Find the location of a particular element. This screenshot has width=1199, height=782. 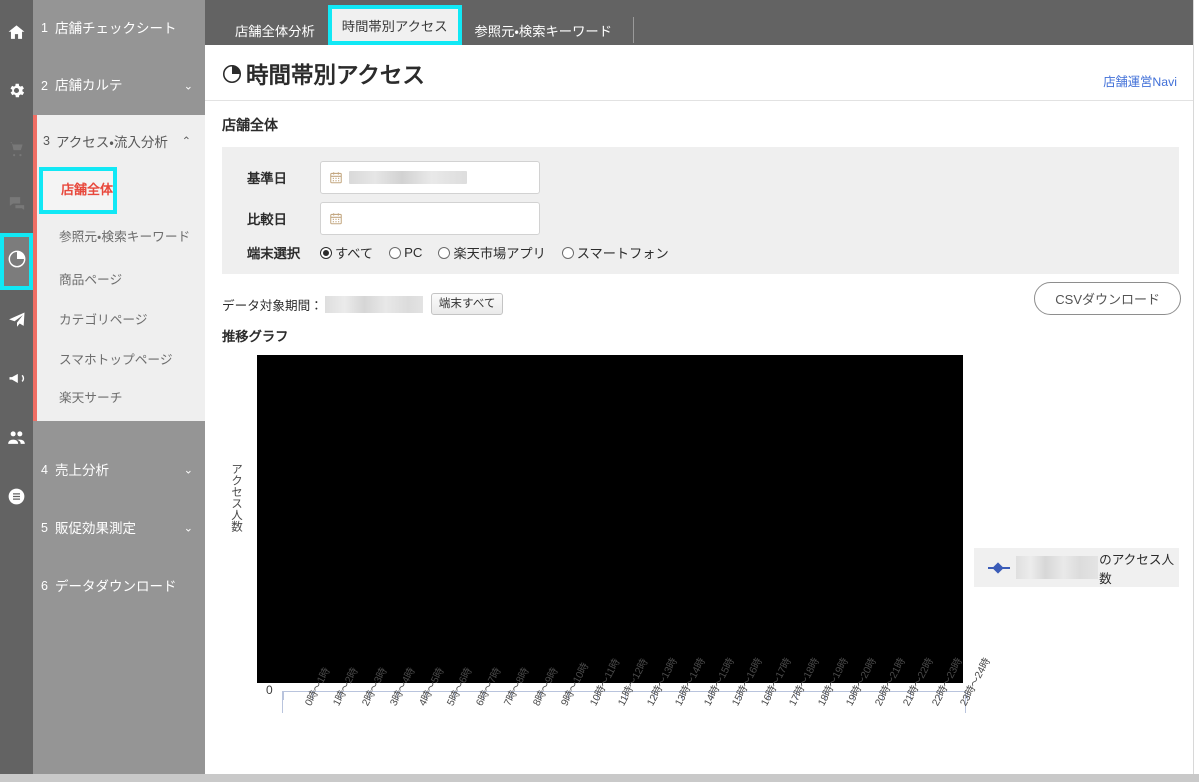

tab-store-overall-analysis: 店舗全体分析 is located at coordinates (275, 30).